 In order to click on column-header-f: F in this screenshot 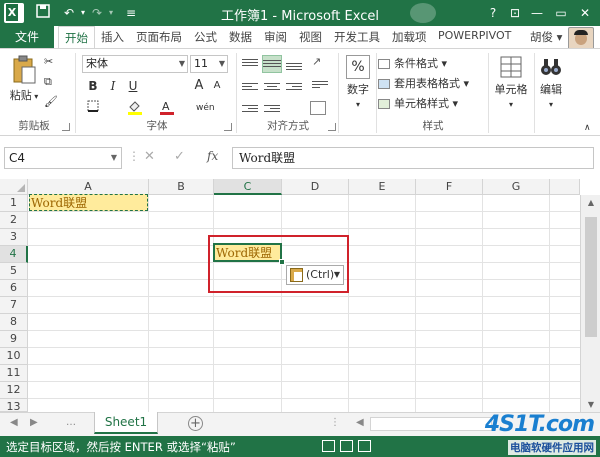, I will do `click(449, 187)`.